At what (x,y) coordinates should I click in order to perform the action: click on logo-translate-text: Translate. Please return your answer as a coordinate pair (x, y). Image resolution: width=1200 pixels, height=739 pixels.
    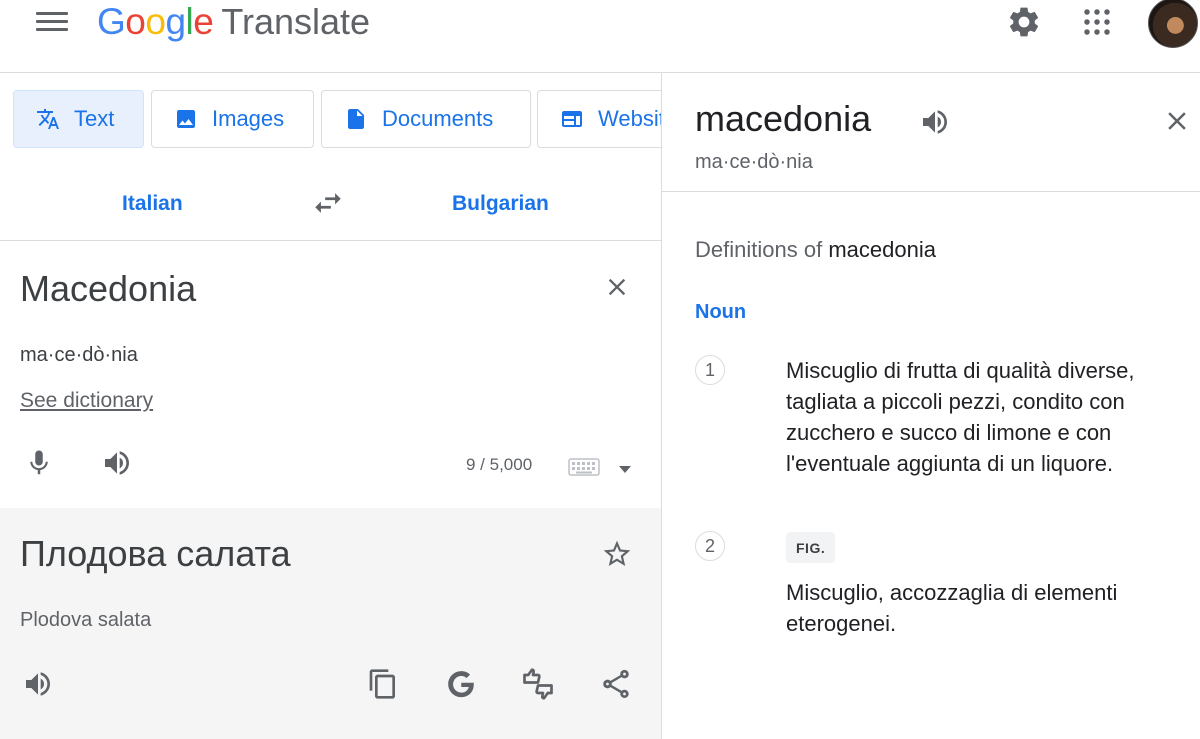
    Looking at the image, I should click on (296, 21).